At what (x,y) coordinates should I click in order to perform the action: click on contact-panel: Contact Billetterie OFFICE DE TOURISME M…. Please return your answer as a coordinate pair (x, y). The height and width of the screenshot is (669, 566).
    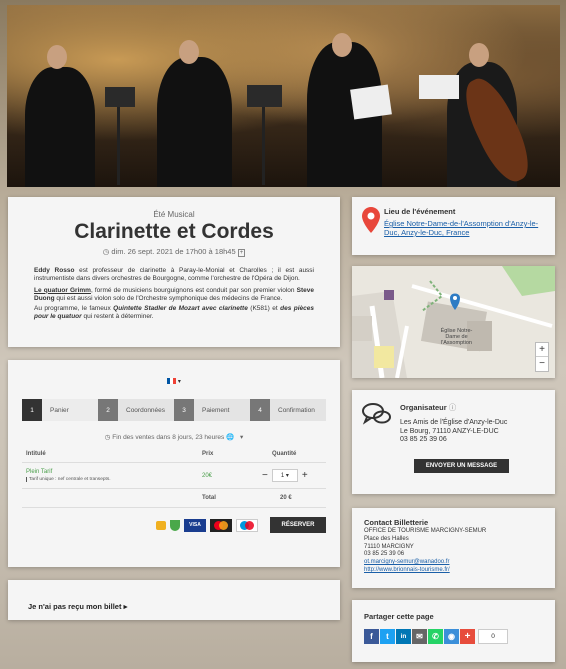
    Looking at the image, I should click on (453, 548).